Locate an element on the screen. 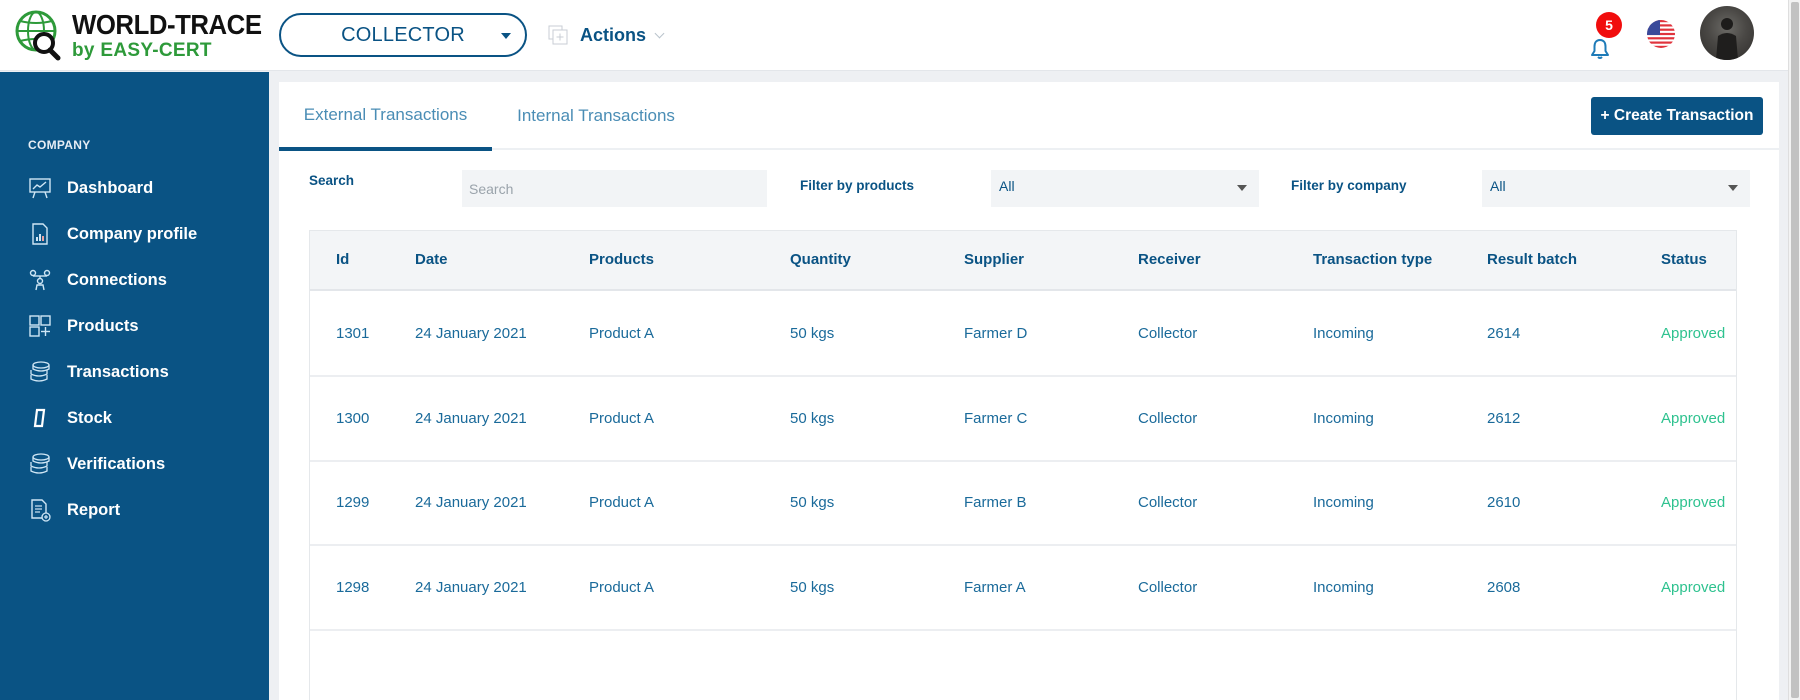 The image size is (1800, 700). globe-search-icon is located at coordinates (38, 35).